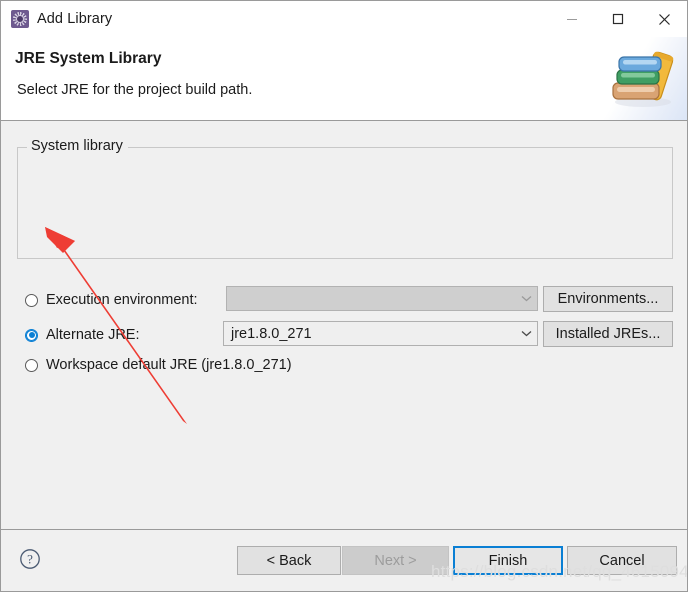 The height and width of the screenshot is (592, 688). What do you see at coordinates (20, 19) in the screenshot?
I see `eclipse-library-icon` at bounding box center [20, 19].